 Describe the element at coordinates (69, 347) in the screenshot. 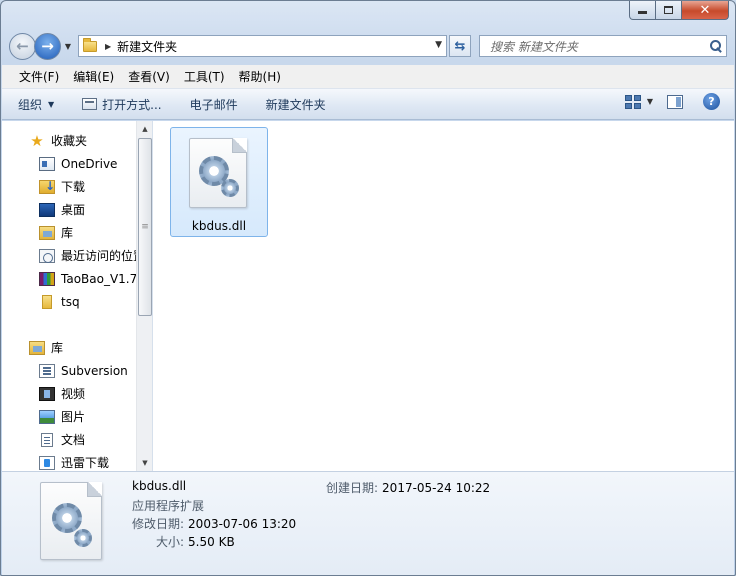

I see `nav-libraries: 库` at that location.